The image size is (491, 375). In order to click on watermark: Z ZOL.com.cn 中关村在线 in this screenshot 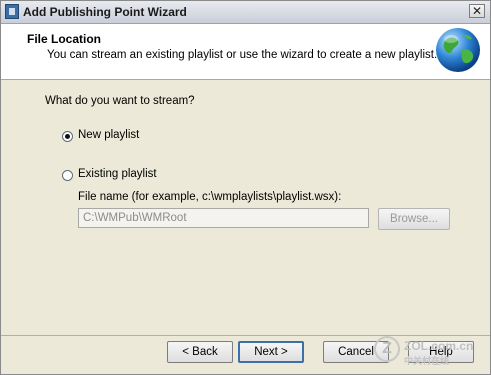, I will do `click(431, 352)`.